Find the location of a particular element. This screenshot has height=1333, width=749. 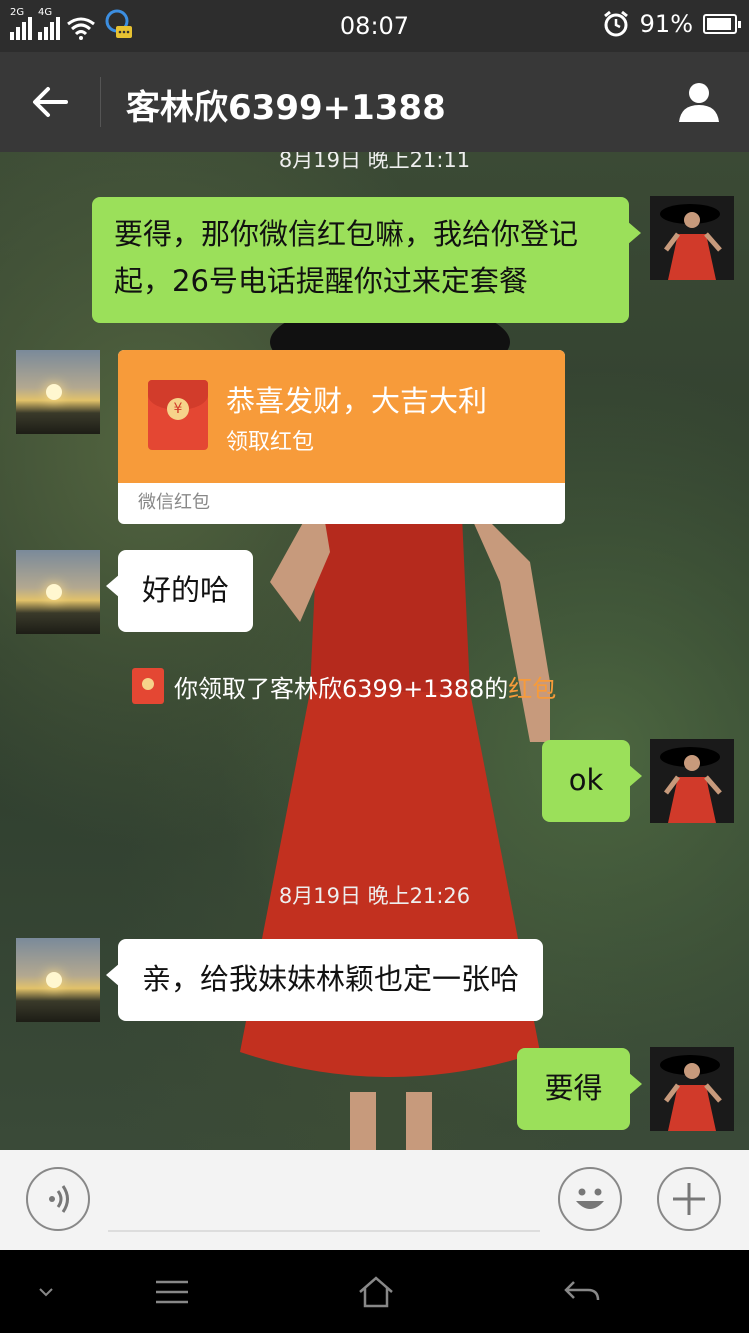

system-nav-bar is located at coordinates (374, 1291).